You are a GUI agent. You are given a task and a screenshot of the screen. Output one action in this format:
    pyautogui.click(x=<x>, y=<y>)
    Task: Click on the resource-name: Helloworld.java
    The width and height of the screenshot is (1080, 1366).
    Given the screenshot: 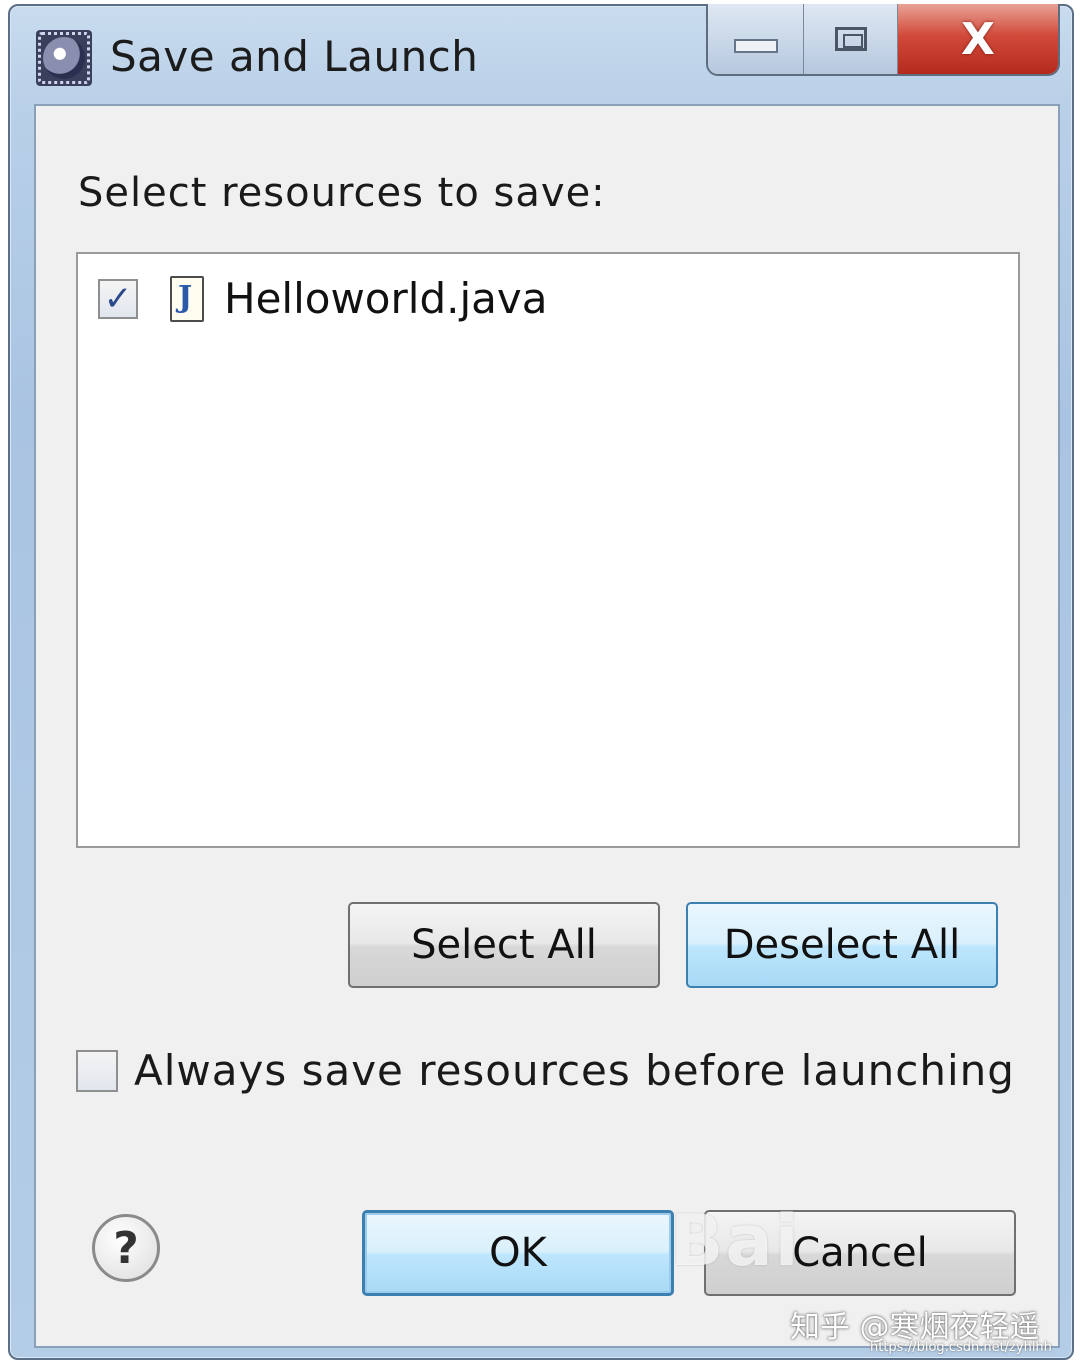 What is the action you would take?
    pyautogui.click(x=386, y=298)
    